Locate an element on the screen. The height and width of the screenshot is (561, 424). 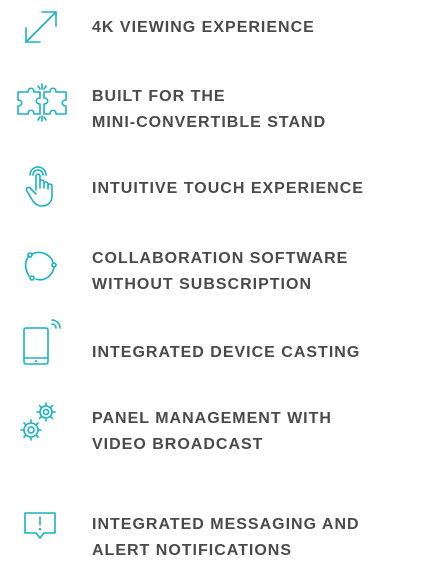
feature-label: PANEL MANAGEMENT WITH VIDEO BROADCAST is located at coordinates (212, 431).